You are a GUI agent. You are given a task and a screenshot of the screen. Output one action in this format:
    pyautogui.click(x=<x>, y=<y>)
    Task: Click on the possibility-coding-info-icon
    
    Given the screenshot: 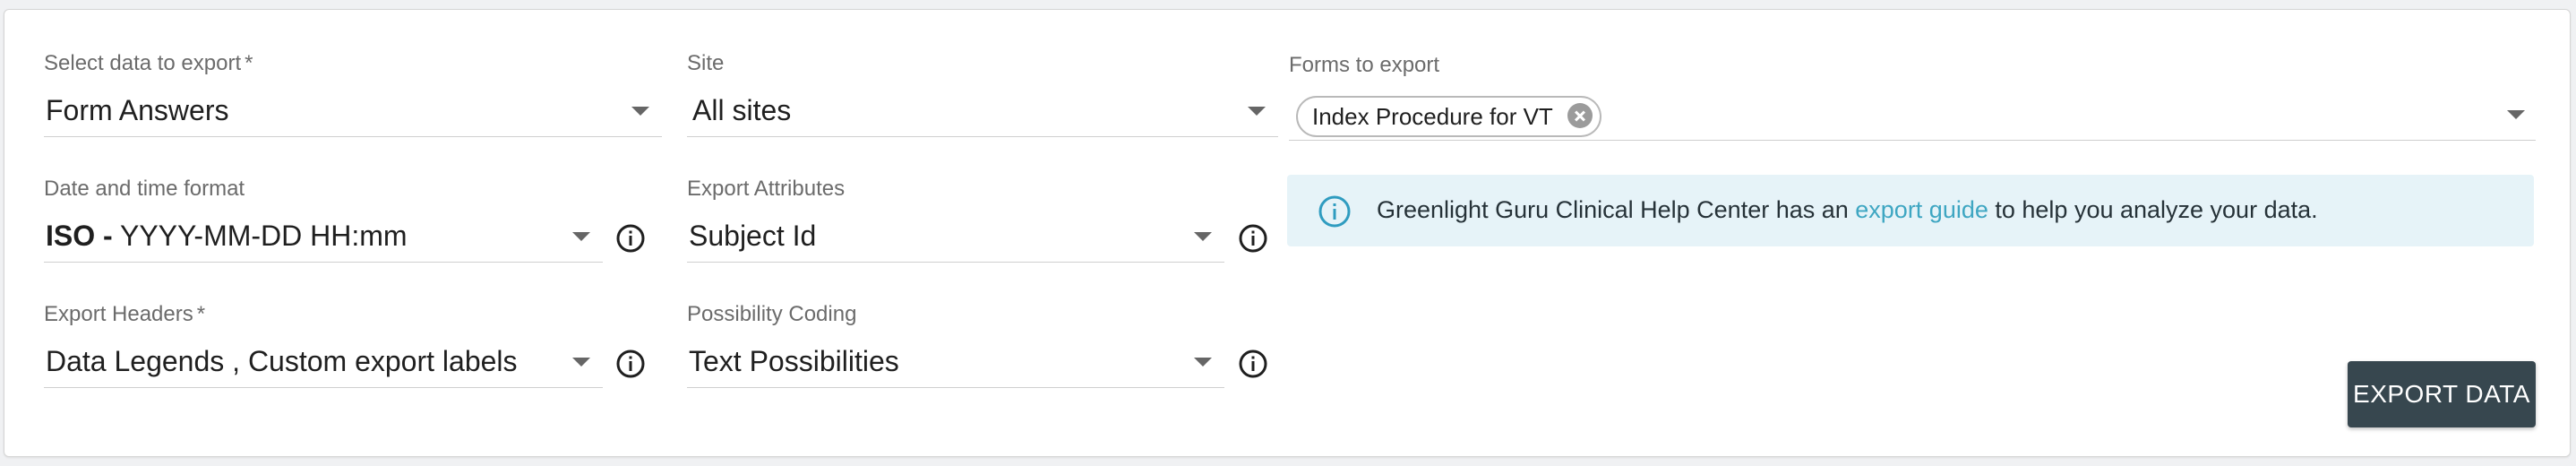 What is the action you would take?
    pyautogui.click(x=1253, y=364)
    